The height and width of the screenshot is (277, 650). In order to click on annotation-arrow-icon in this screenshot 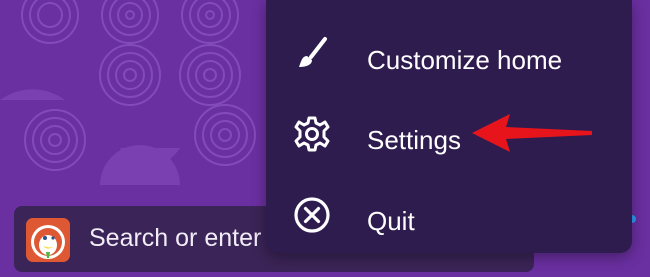, I will do `click(532, 133)`.